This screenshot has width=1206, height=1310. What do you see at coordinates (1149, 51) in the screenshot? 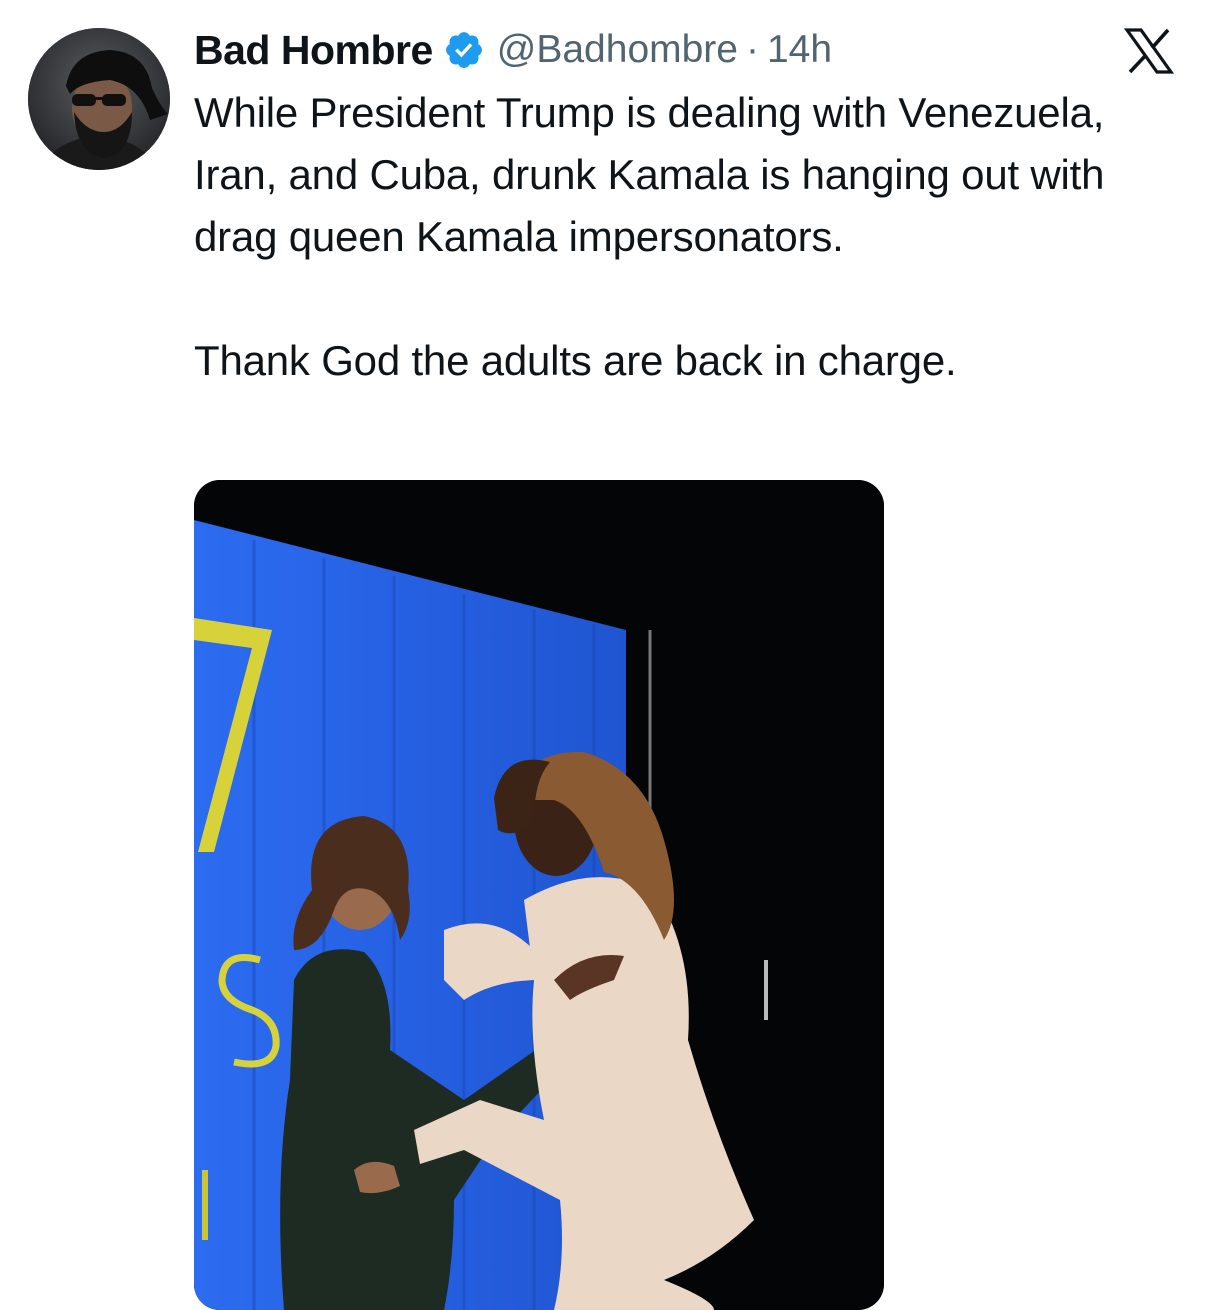
I see `x-logo-icon` at bounding box center [1149, 51].